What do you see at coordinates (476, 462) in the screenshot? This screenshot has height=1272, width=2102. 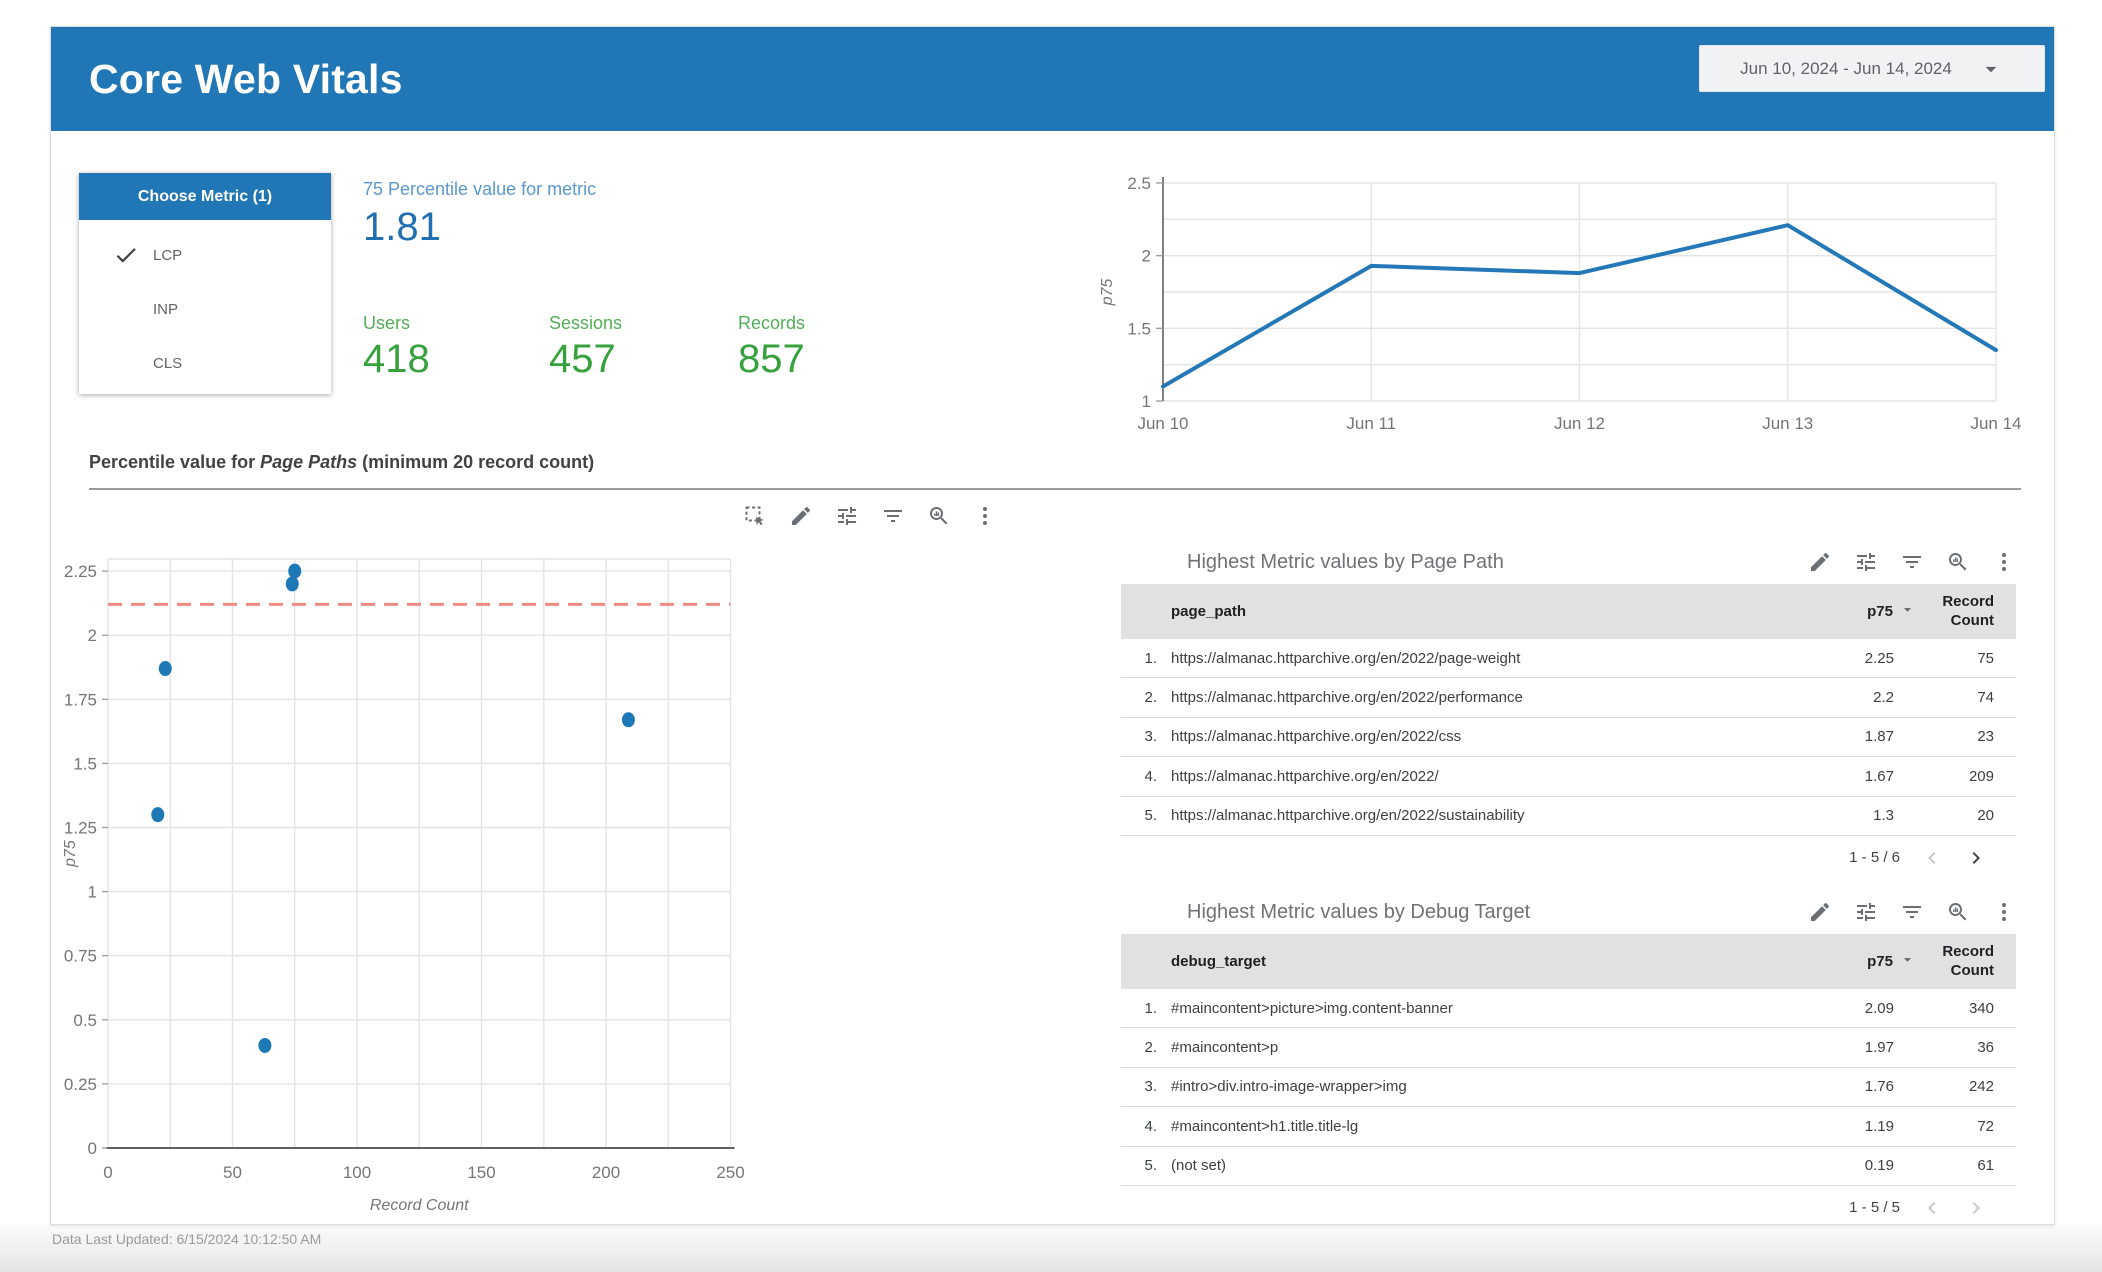 I see `section-title-suffix: (minimum 20 record count)` at bounding box center [476, 462].